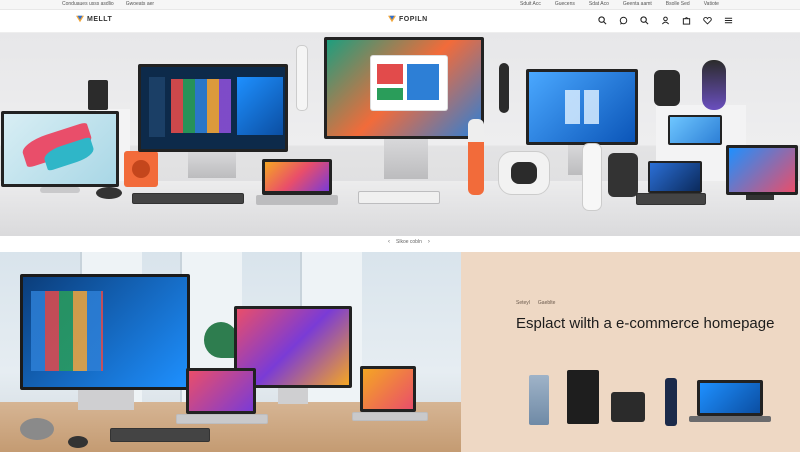 This screenshot has width=800, height=452. Describe the element at coordinates (583, 397) in the screenshot. I see `product-desktop-tower` at that location.